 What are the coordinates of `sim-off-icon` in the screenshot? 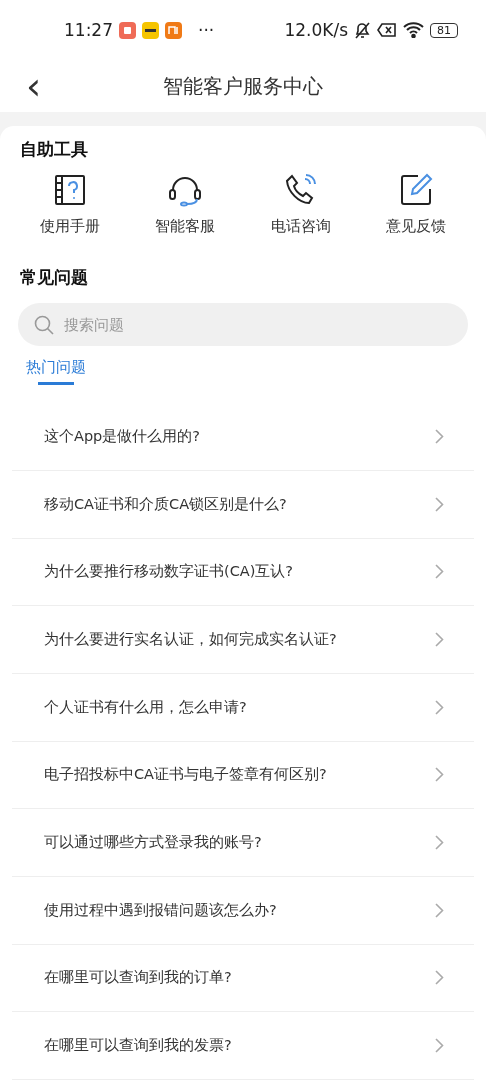 It's located at (387, 30).